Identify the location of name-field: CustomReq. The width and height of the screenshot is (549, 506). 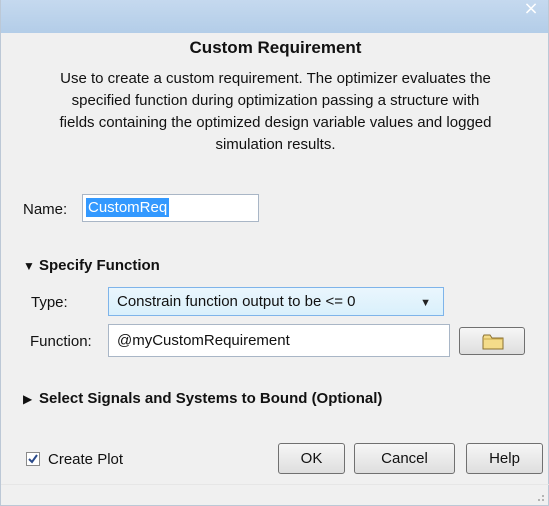
(170, 208).